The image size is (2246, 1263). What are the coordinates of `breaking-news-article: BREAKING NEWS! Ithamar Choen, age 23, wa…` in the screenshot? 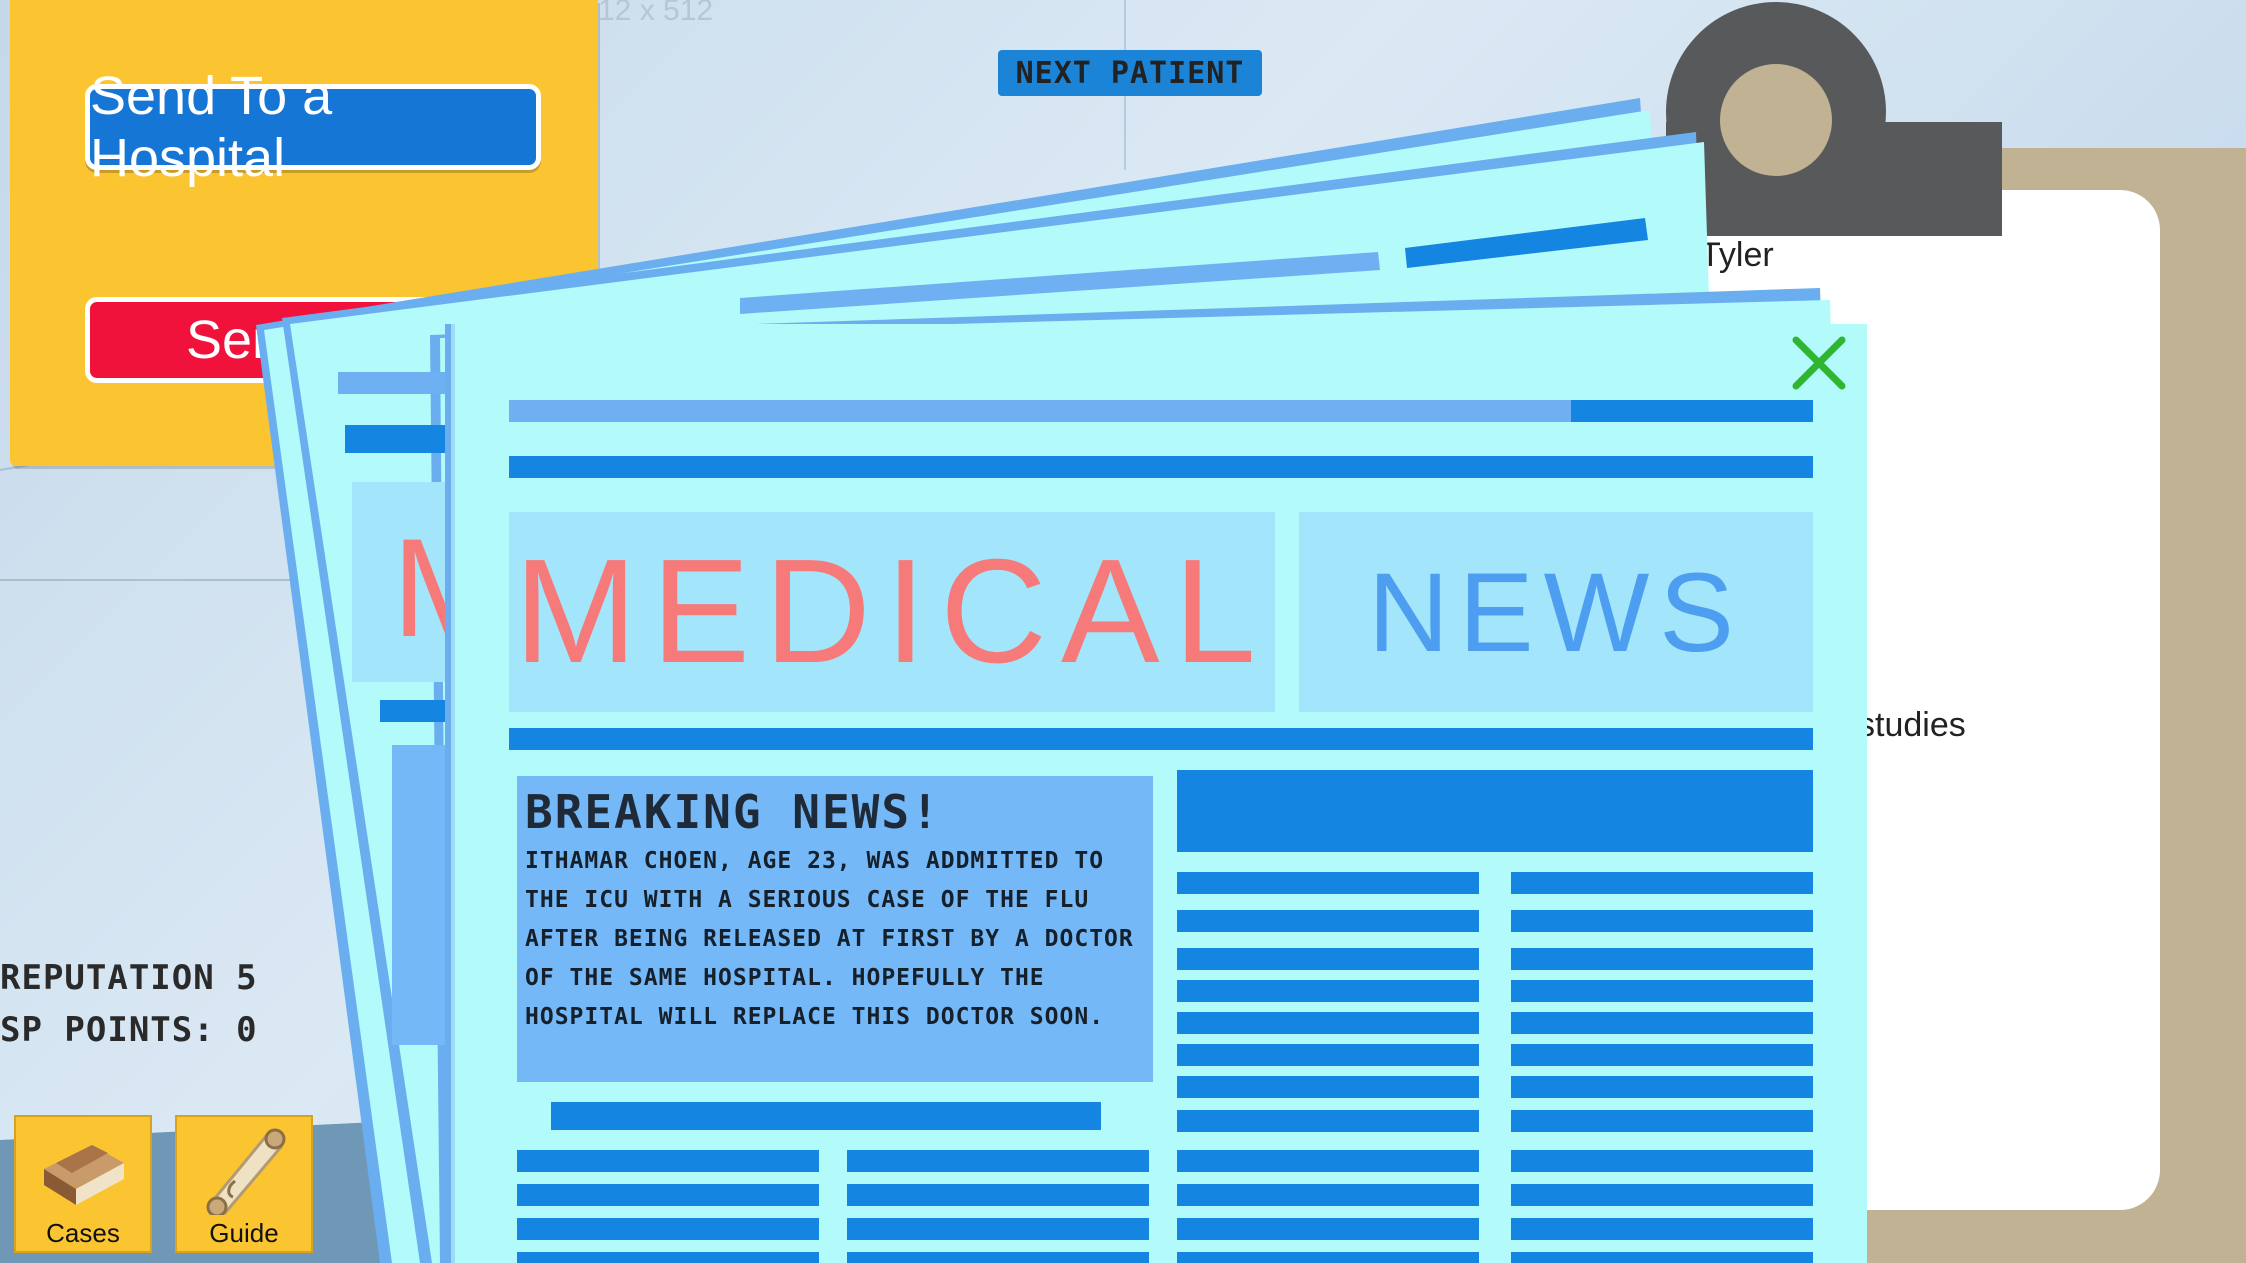 It's located at (835, 929).